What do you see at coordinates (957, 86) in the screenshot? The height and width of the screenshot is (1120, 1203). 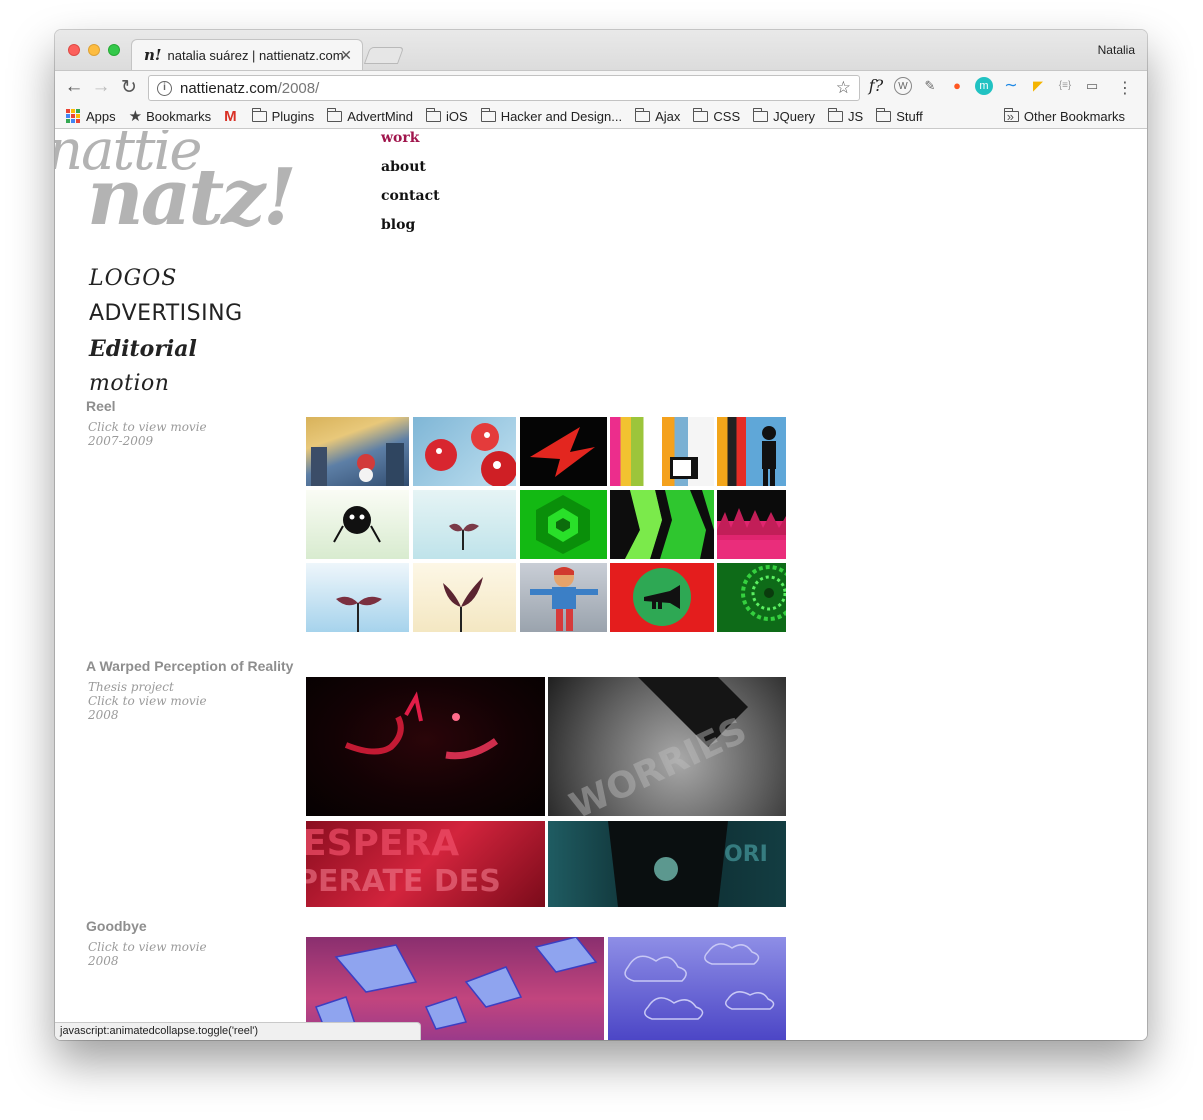 I see `fire-extension-icon: ●` at bounding box center [957, 86].